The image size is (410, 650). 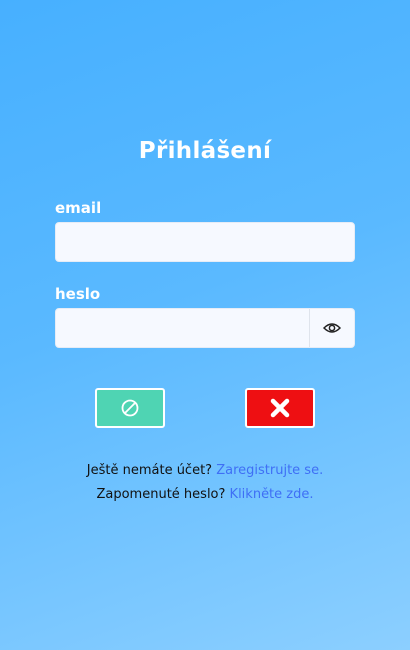 I want to click on eye-icon, so click(x=332, y=328).